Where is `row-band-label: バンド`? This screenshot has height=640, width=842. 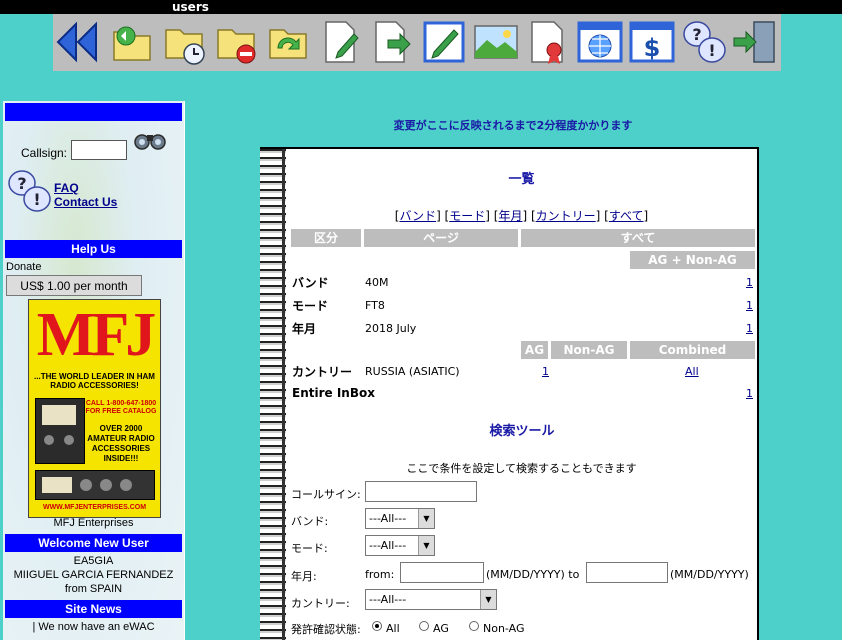 row-band-label: バンド is located at coordinates (310, 283).